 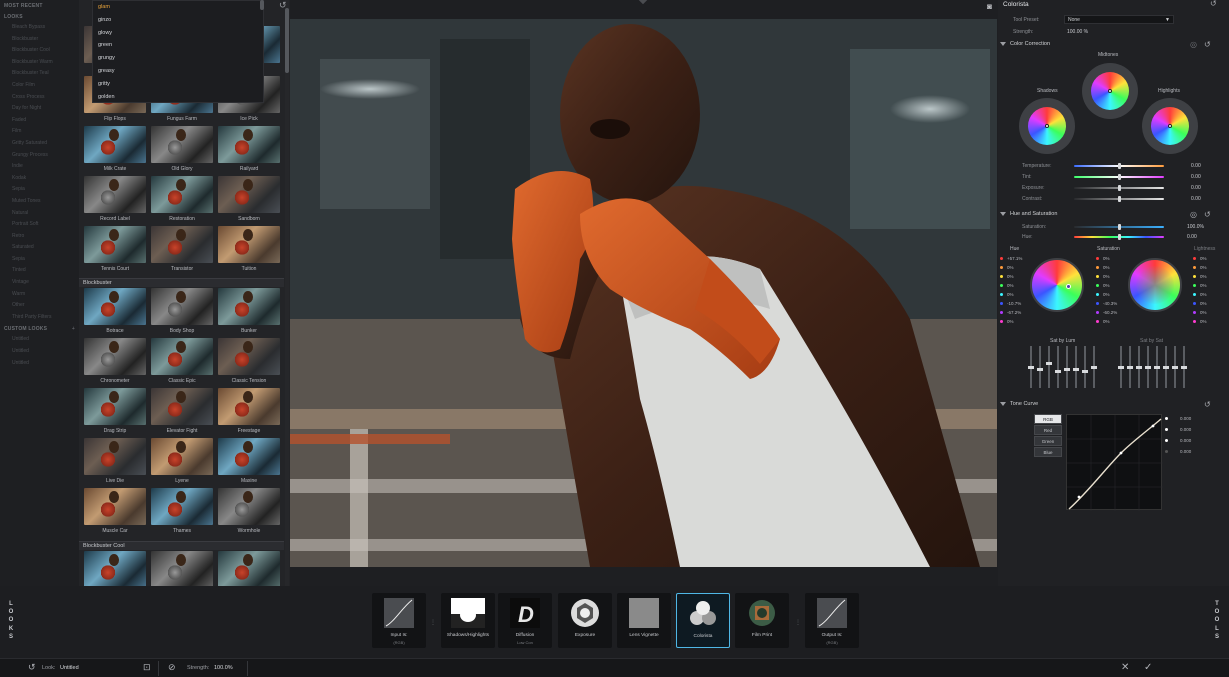 I want to click on sidebar-item: Faded, so click(x=39, y=121).